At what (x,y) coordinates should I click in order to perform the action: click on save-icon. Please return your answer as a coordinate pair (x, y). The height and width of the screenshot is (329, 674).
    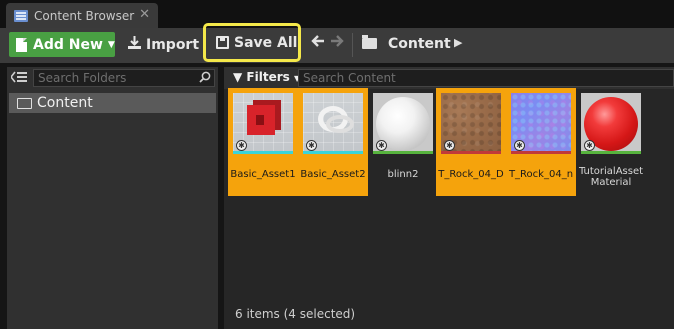
    Looking at the image, I should click on (222, 42).